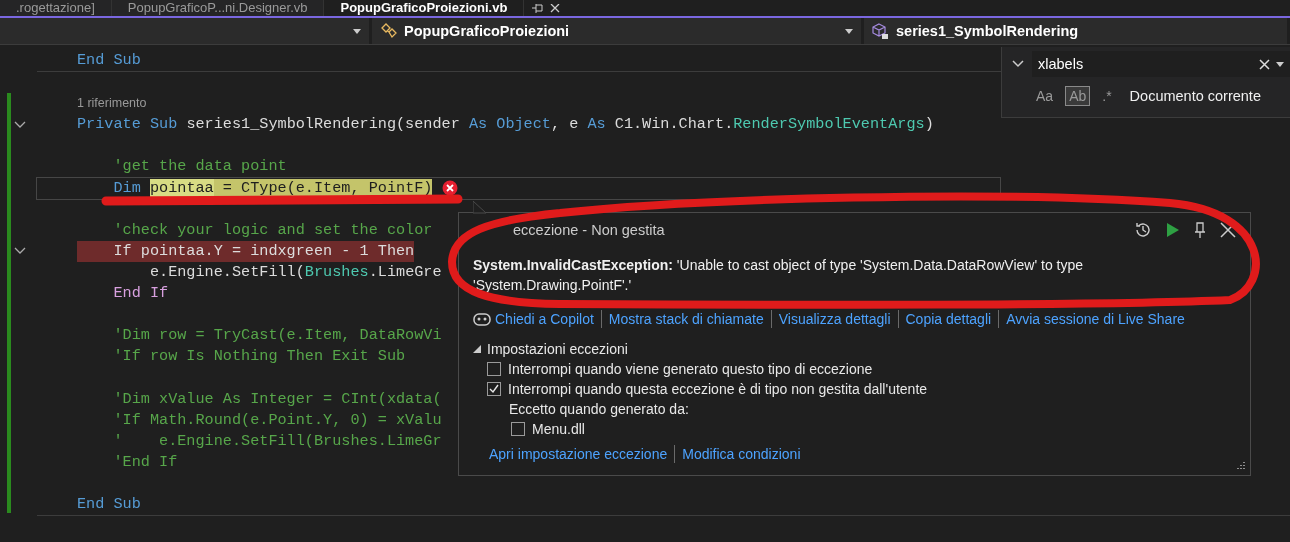 Image resolution: width=1290 pixels, height=542 pixels. I want to click on clear-icon, so click(1264, 64).